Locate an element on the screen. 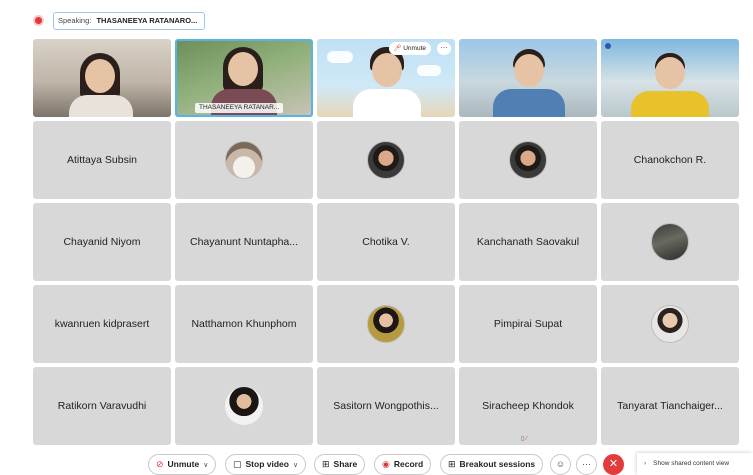 Image resolution: width=753 pixels, height=475 pixels. leave-meeting-button: ✕ is located at coordinates (613, 464).